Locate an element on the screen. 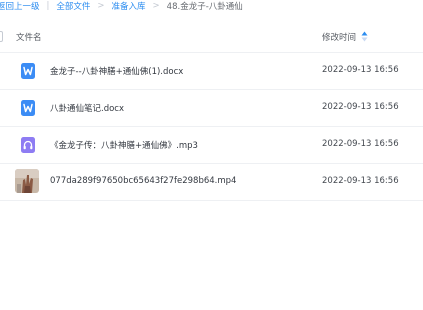 The height and width of the screenshot is (310, 423). audio-file-icon is located at coordinates (28, 145).